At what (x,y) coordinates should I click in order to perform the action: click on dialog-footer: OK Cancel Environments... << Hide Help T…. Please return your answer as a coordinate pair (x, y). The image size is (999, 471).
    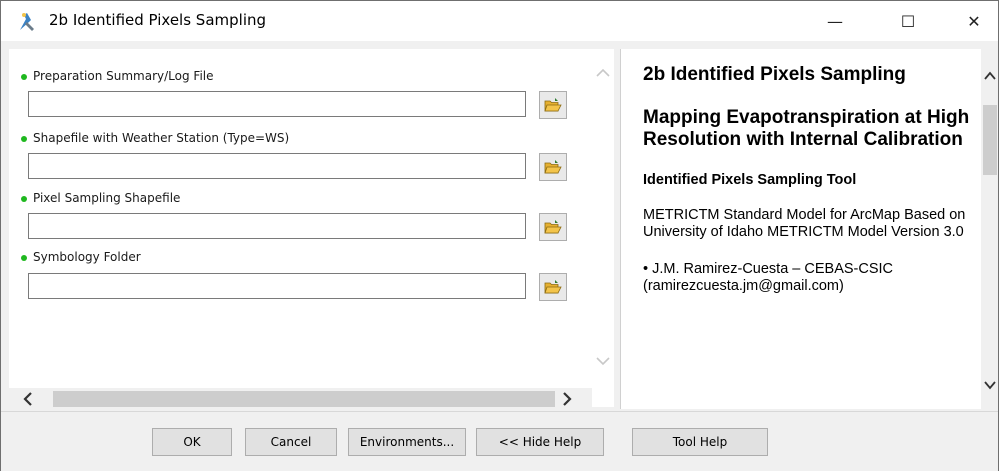
    Looking at the image, I should click on (499, 441).